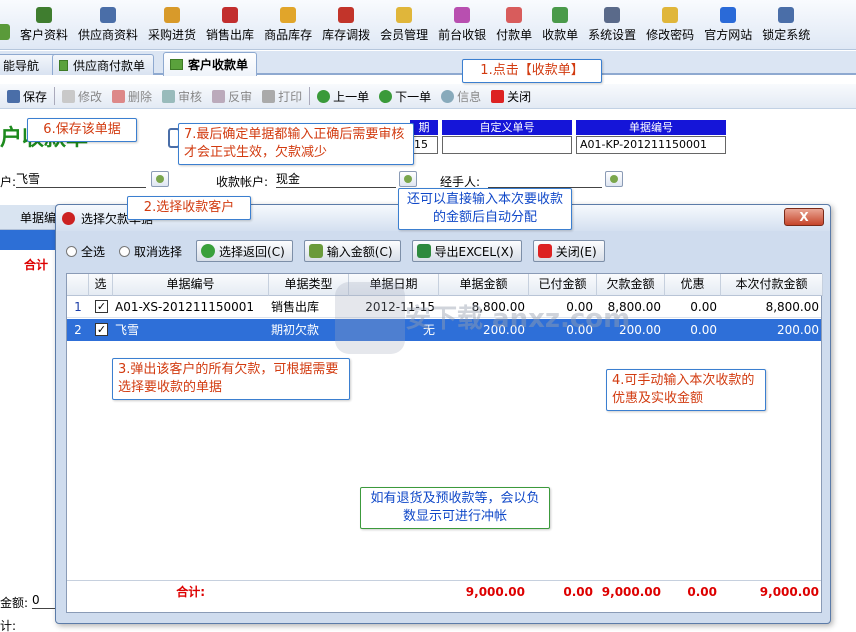  What do you see at coordinates (160, 179) in the screenshot?
I see `customer-picker-icon` at bounding box center [160, 179].